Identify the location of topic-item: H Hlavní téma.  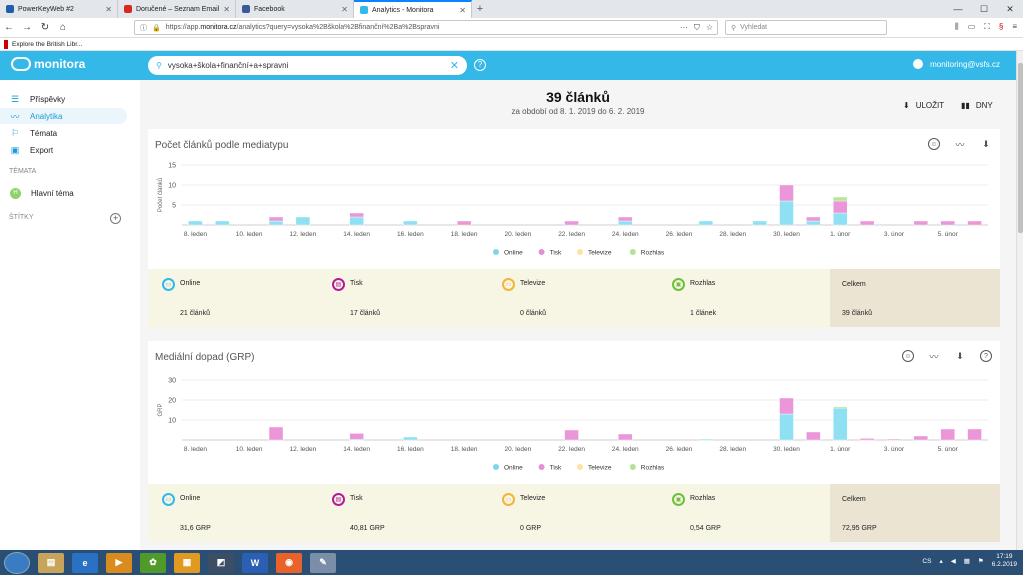
(63, 193).